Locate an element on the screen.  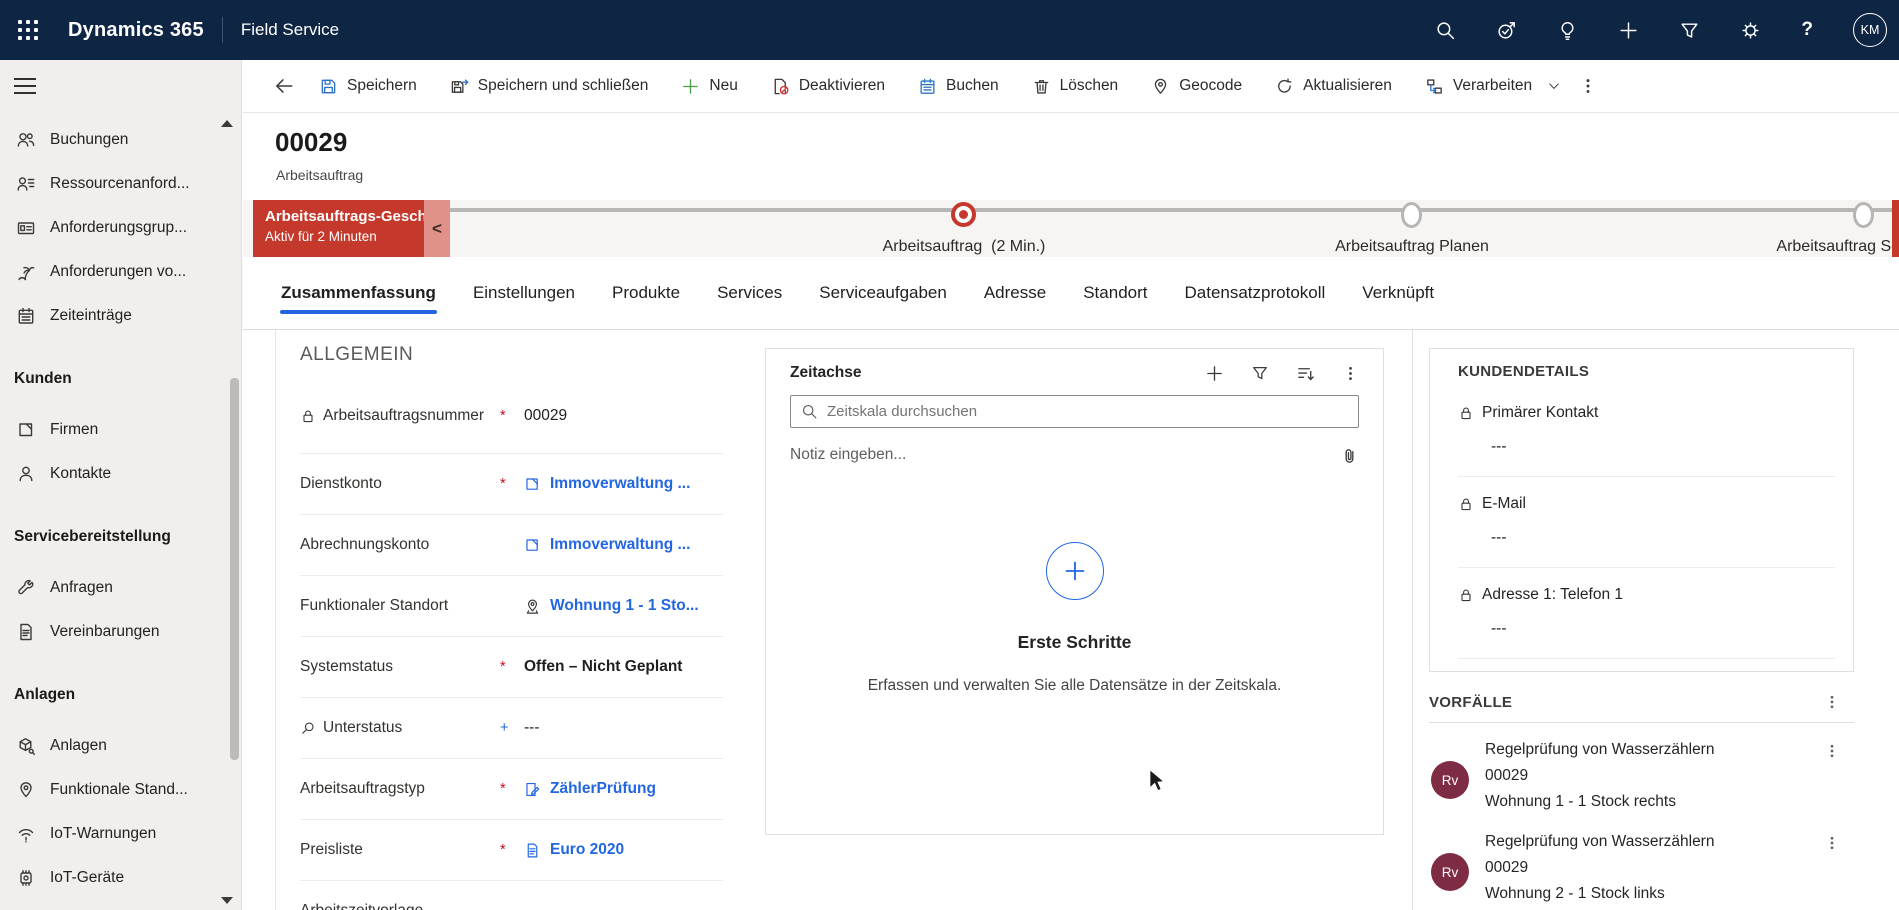
title-divider is located at coordinates (222, 30).